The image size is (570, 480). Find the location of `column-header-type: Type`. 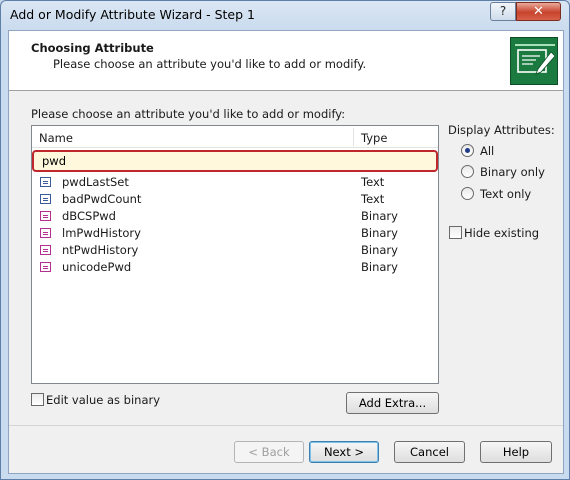

column-header-type: Type is located at coordinates (374, 138).